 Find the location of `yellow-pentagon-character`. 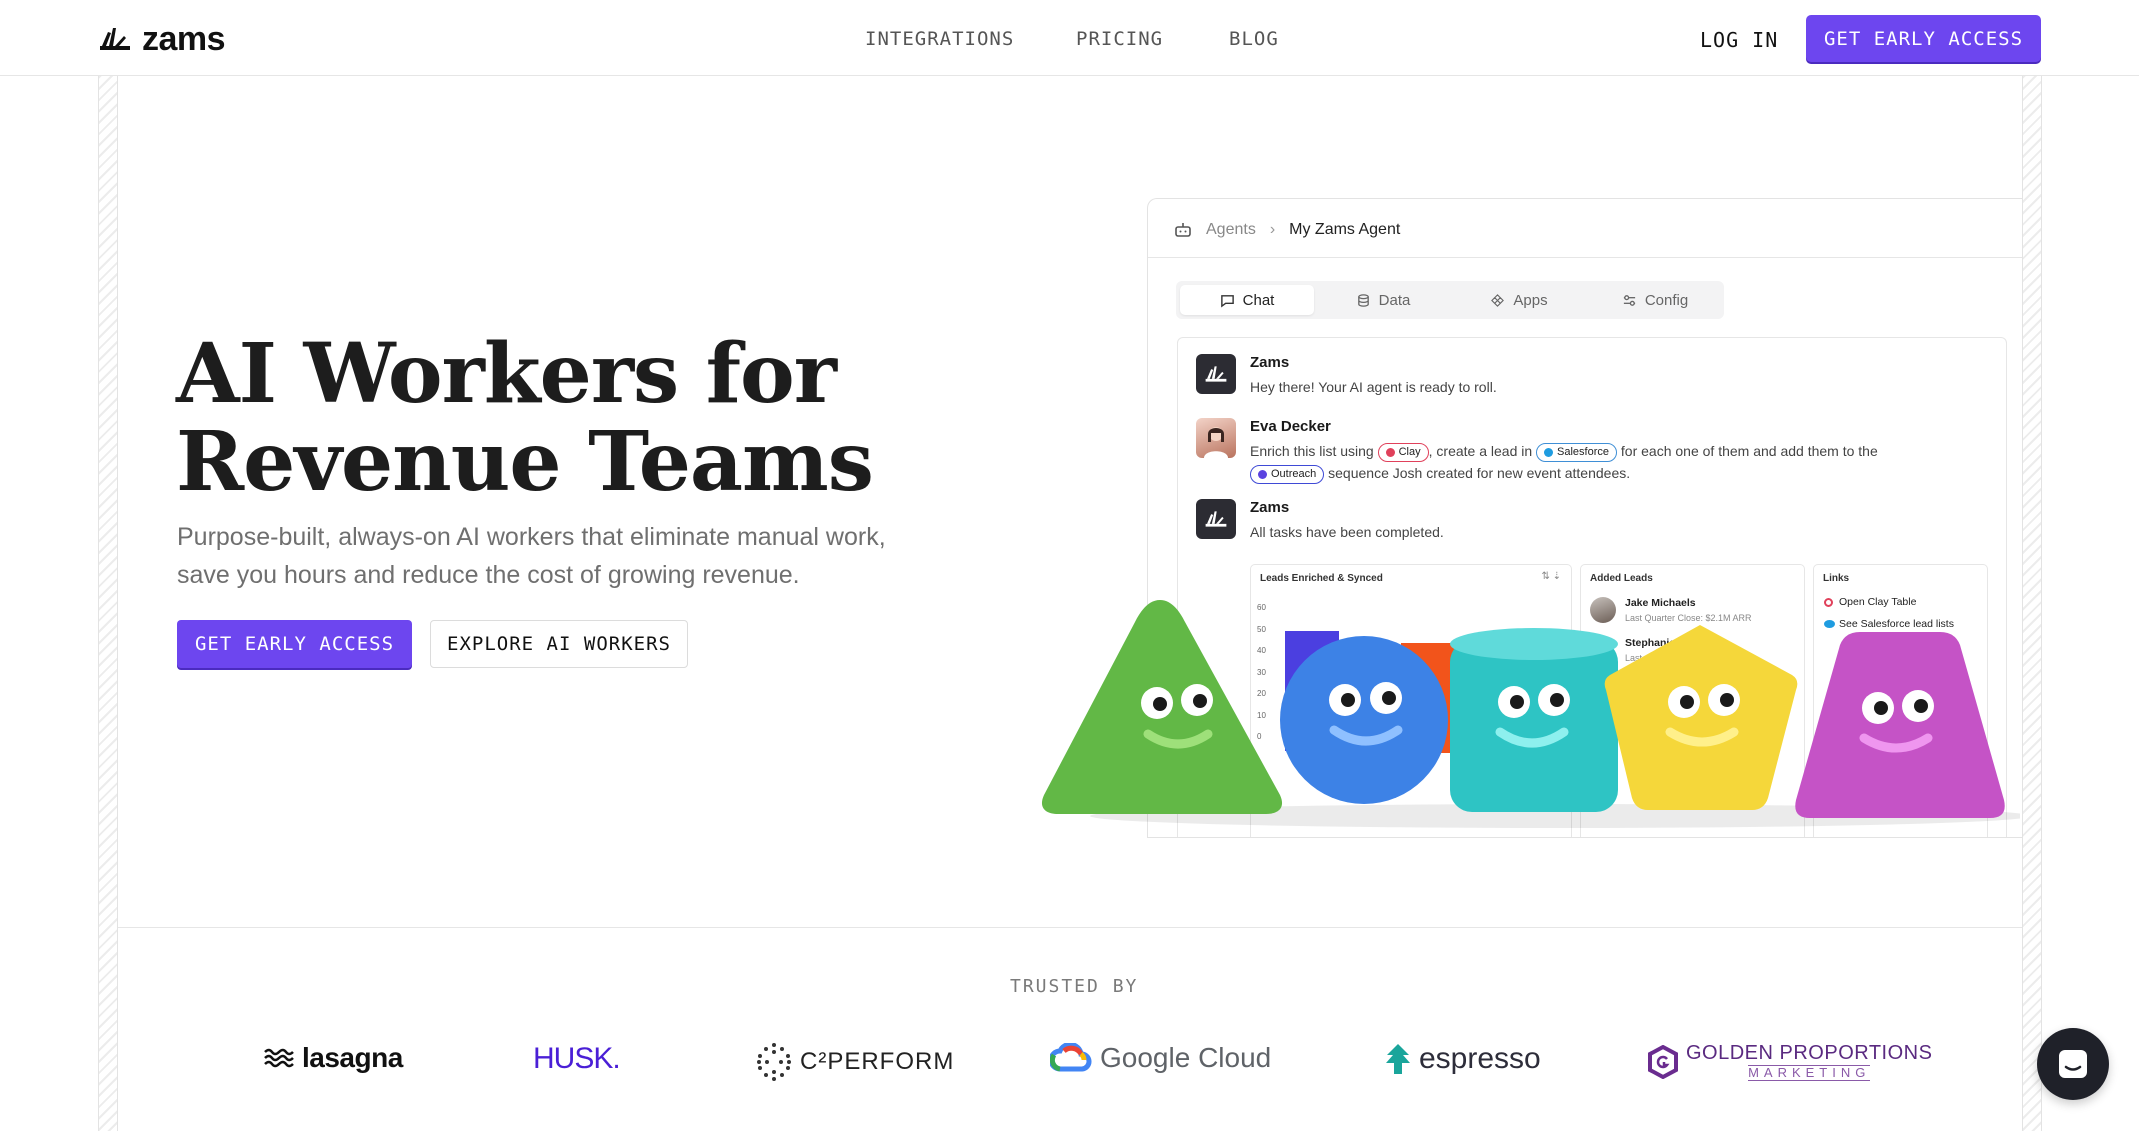

yellow-pentagon-character is located at coordinates (1701, 717).